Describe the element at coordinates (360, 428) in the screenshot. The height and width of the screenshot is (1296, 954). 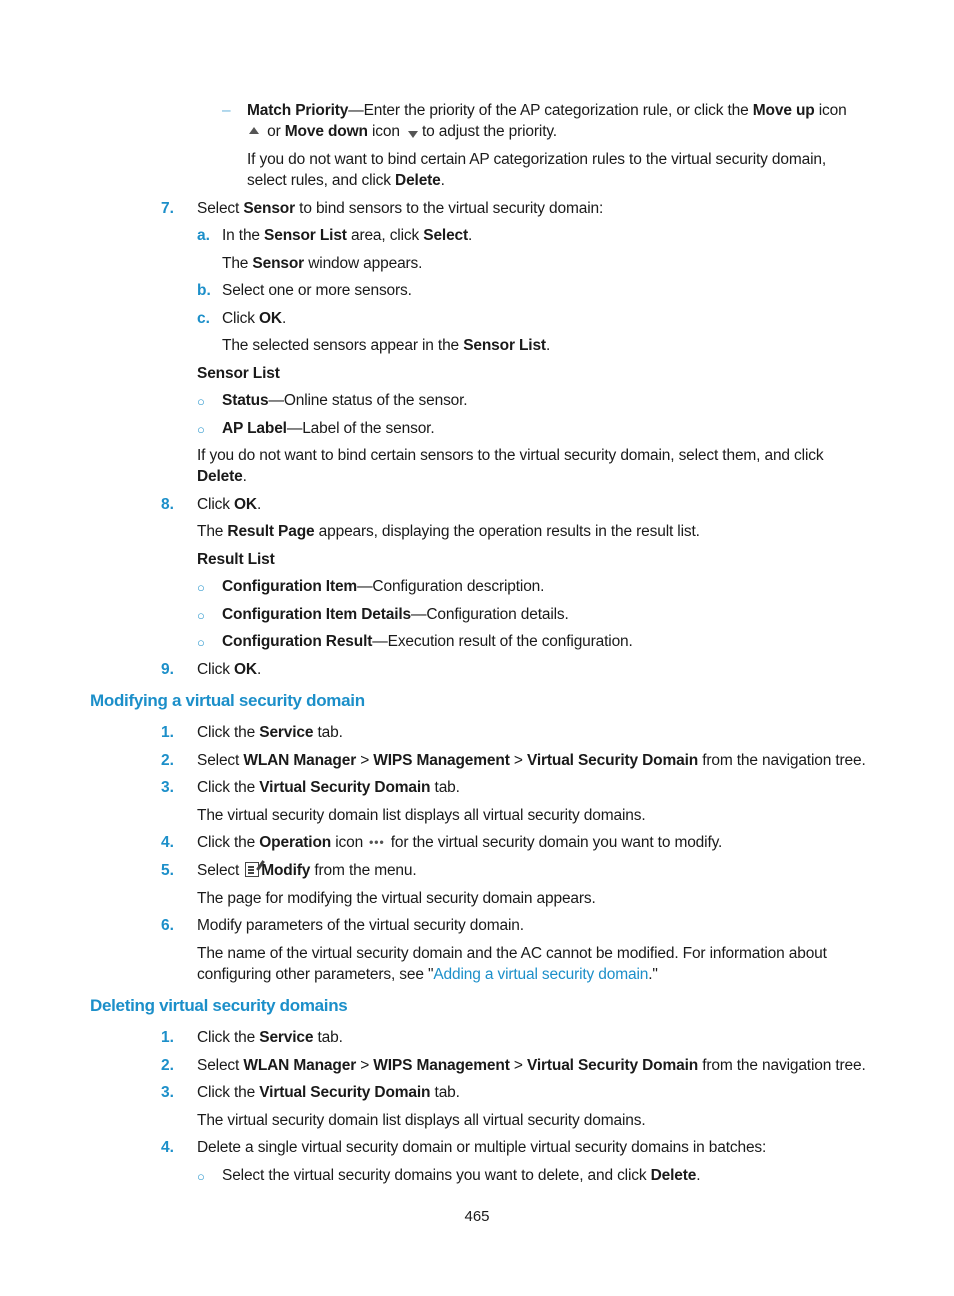
I see `field-desc: —Label of the sensor.` at that location.